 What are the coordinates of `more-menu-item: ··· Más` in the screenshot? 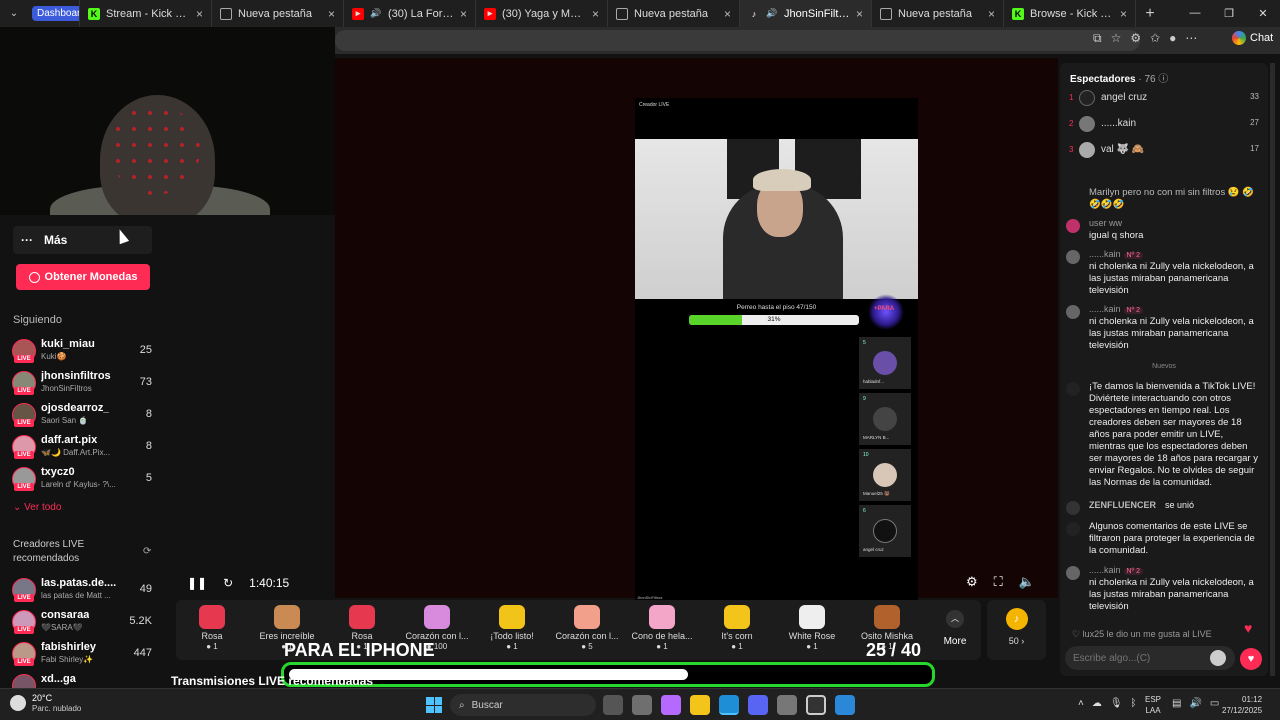 It's located at (82, 240).